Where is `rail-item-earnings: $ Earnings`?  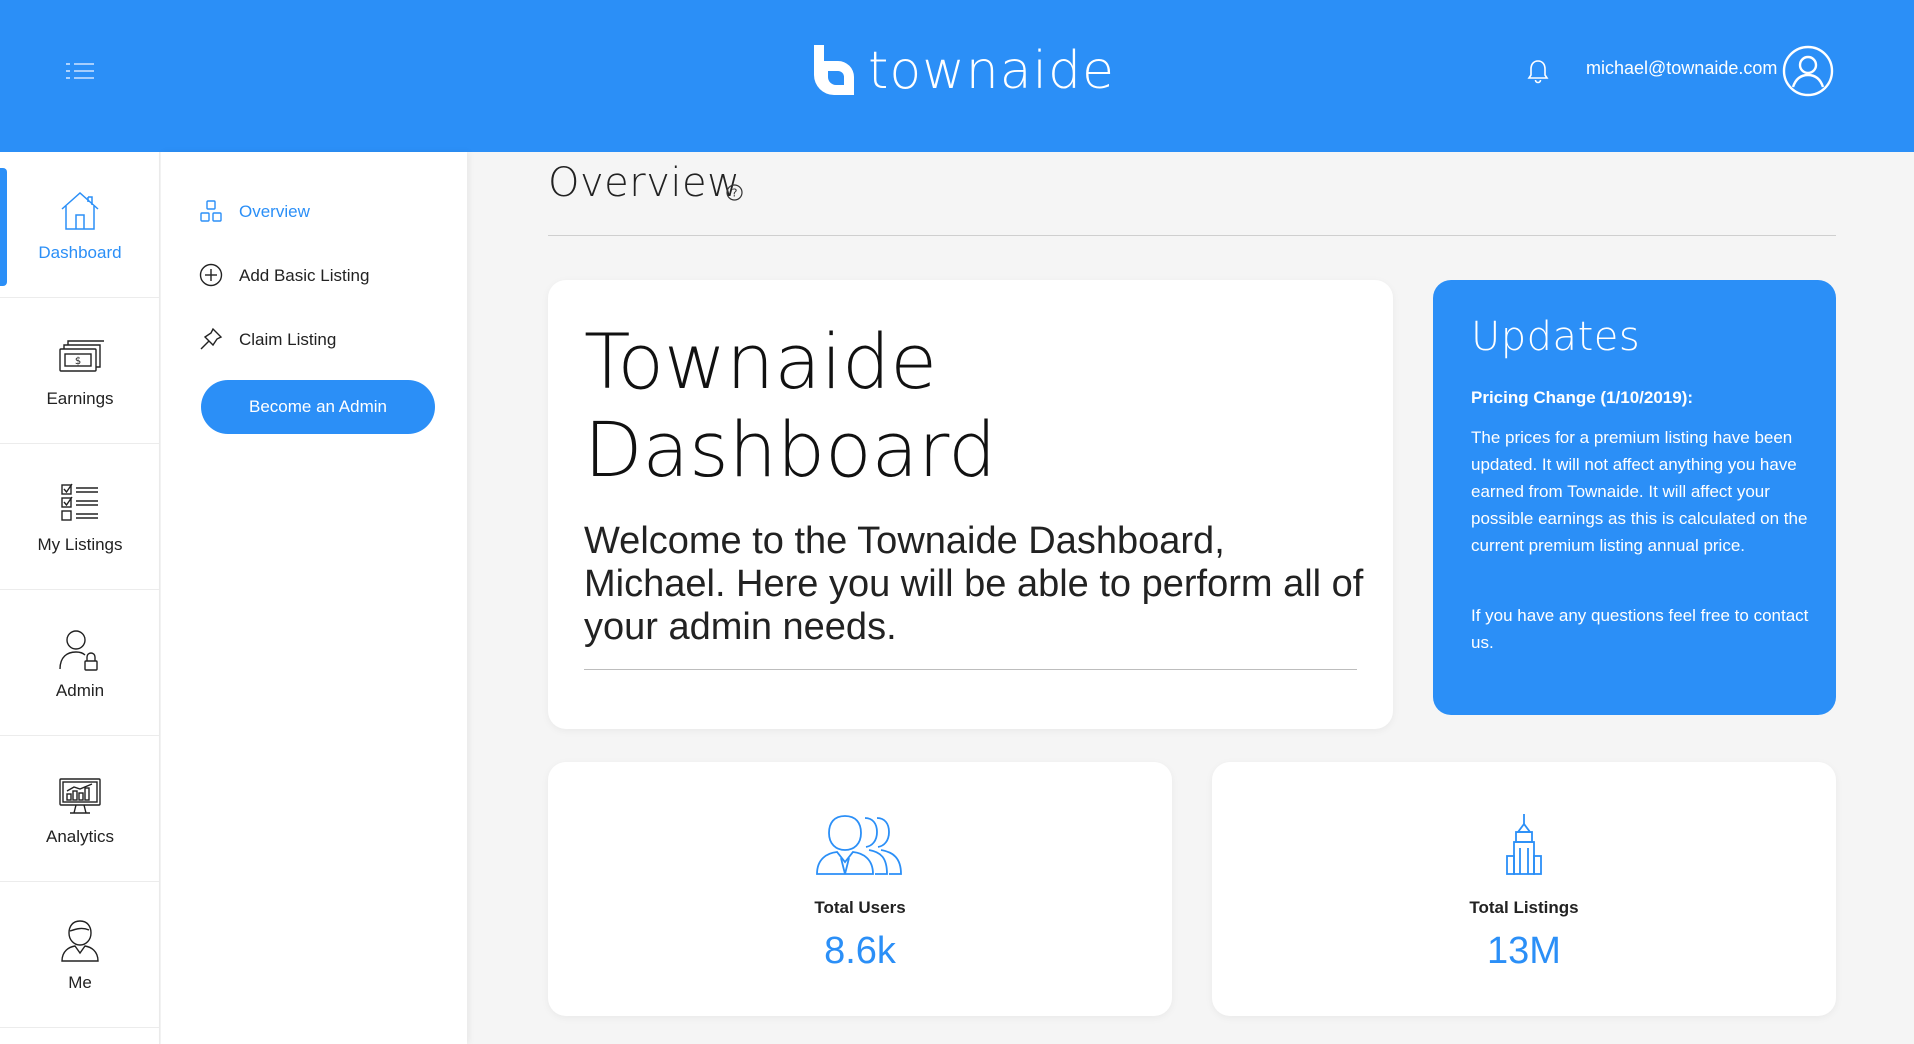 rail-item-earnings: $ Earnings is located at coordinates (80, 371).